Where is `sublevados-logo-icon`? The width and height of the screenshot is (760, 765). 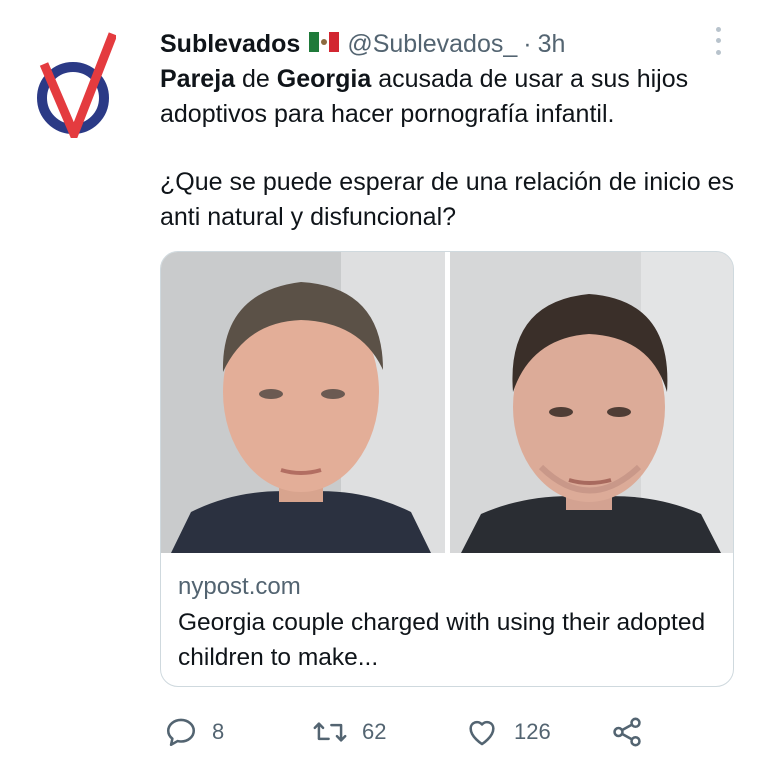
sublevados-logo-icon is located at coordinates (77, 89).